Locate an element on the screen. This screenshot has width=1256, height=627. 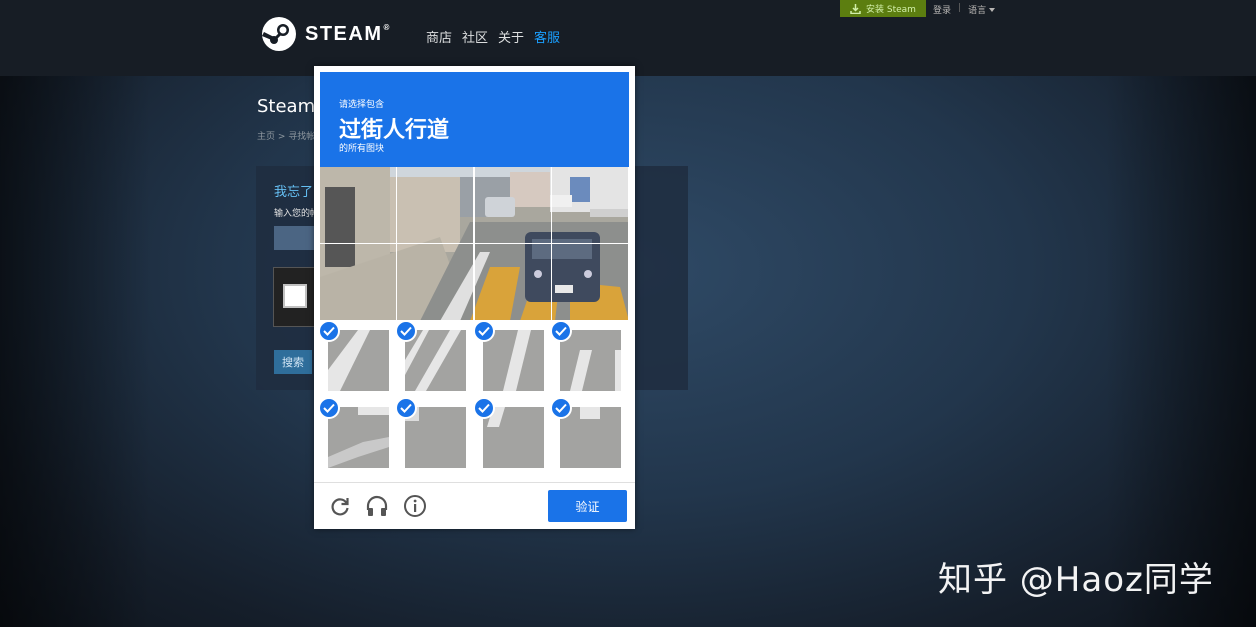
install-steam-label: 安装 Steam is located at coordinates (891, 10).